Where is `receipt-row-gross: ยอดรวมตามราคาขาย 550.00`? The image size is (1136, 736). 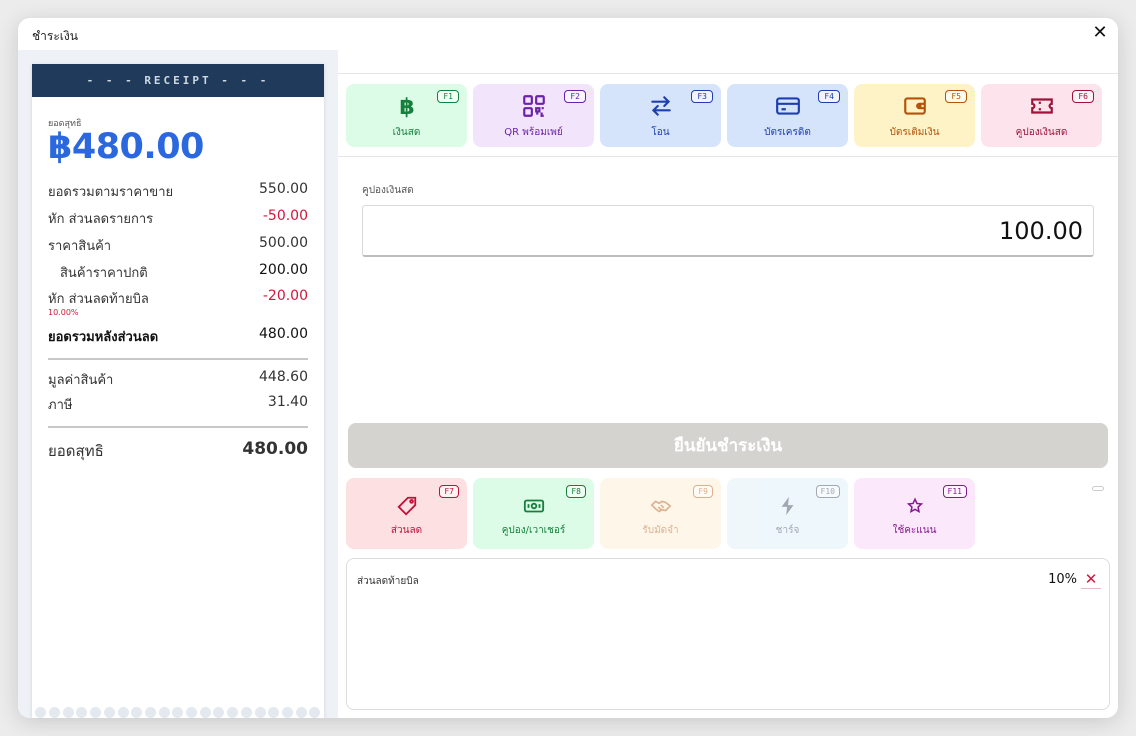
receipt-row-gross: ยอดรวมตามราคาขาย 550.00 is located at coordinates (178, 191).